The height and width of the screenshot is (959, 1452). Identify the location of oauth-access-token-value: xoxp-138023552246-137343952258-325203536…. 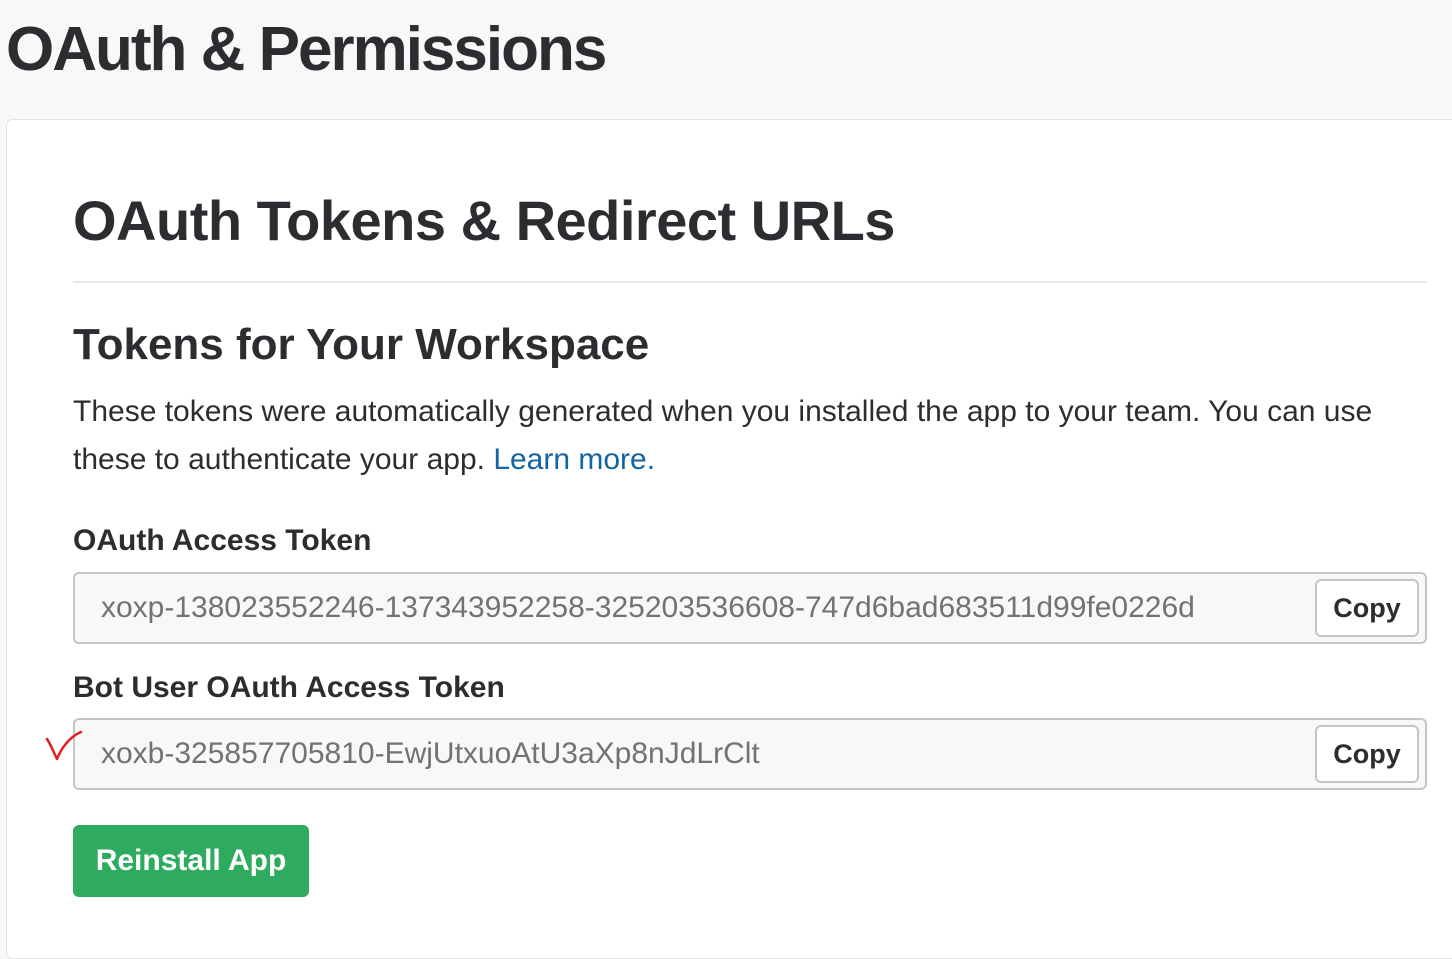
(707, 608).